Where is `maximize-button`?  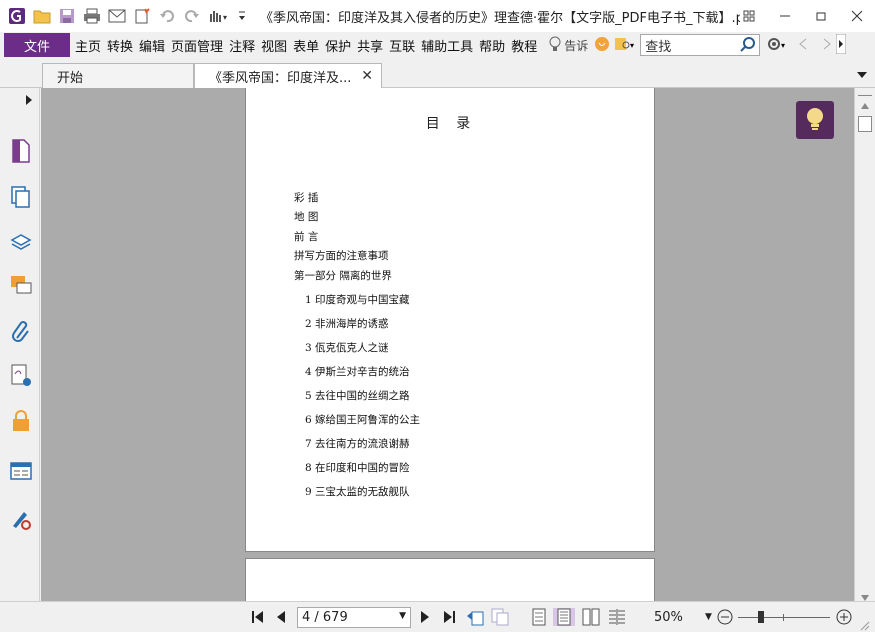
maximize-button is located at coordinates (821, 16).